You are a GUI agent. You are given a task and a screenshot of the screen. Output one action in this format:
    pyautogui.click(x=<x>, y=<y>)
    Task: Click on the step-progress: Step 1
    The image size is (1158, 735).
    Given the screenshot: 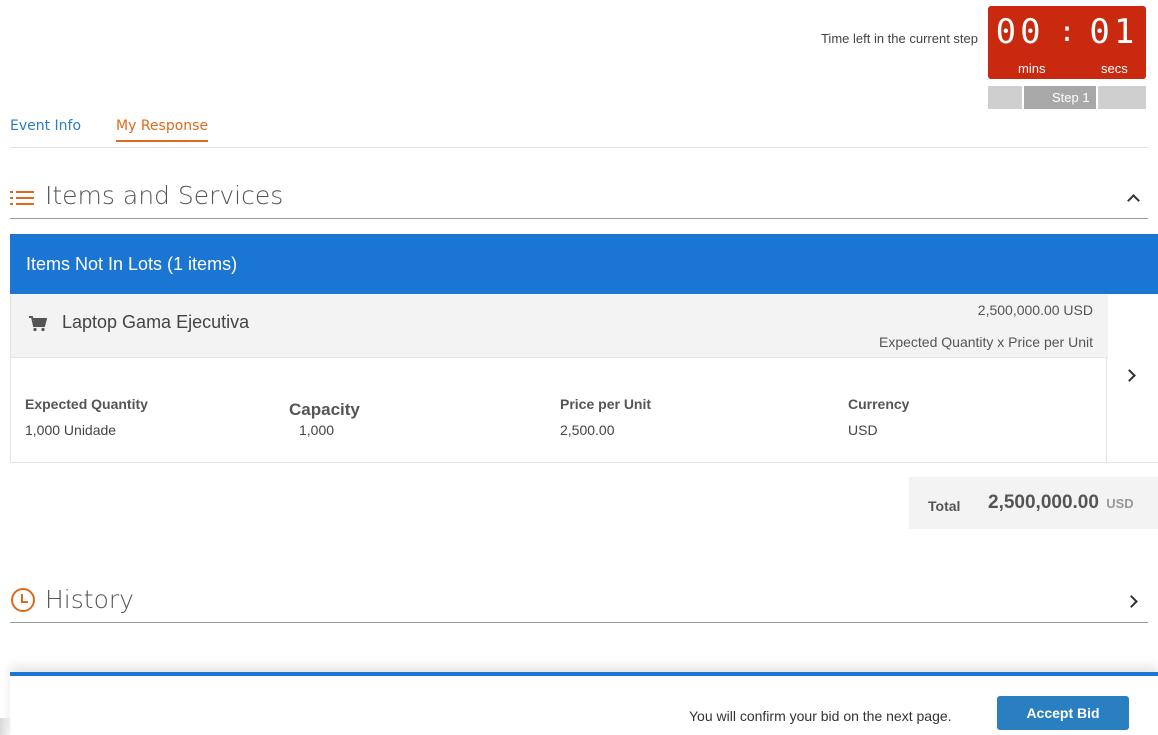 What is the action you would take?
    pyautogui.click(x=1073, y=97)
    